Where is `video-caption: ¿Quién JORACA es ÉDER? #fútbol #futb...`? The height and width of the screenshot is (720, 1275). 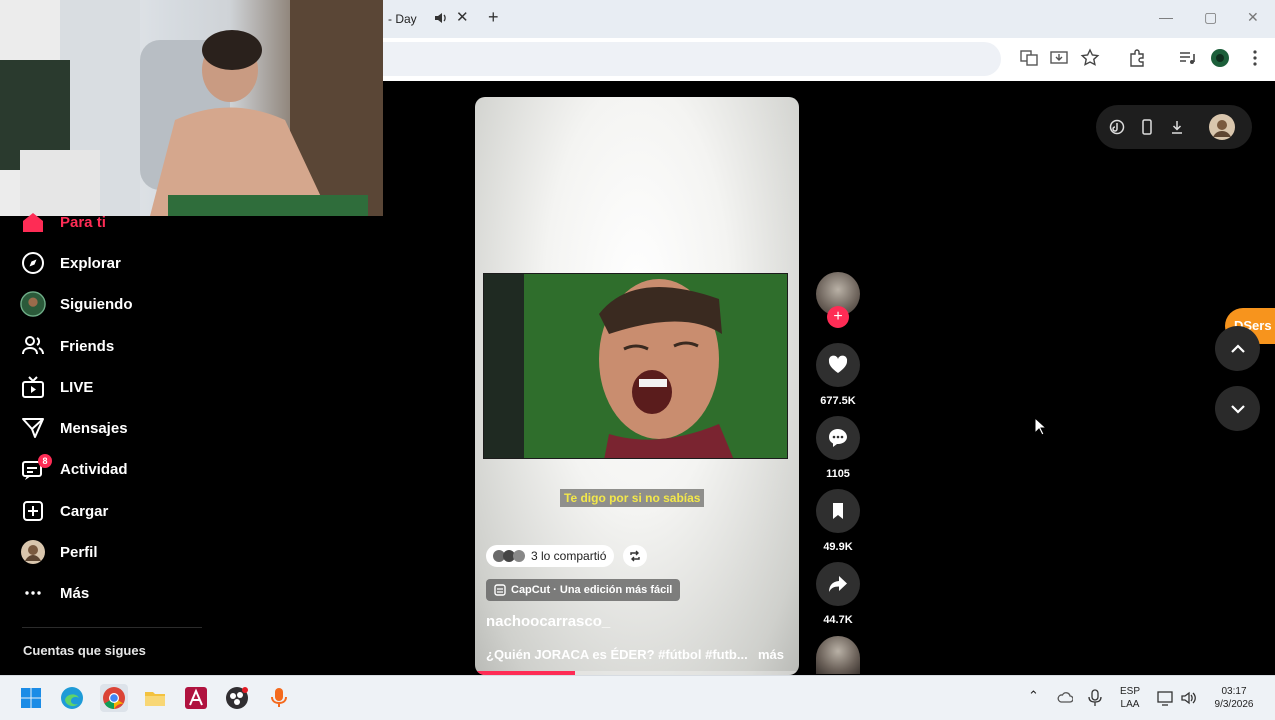
video-caption: ¿Quién JORACA es ÉDER? #fútbol #futb... is located at coordinates (617, 654).